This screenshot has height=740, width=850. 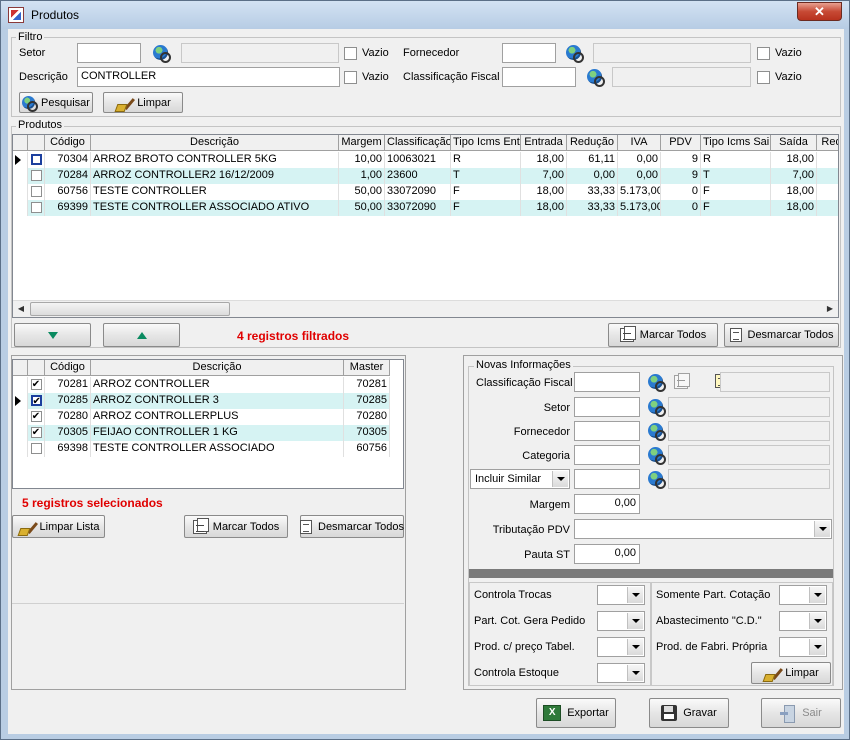 I want to click on col-header-margem: Margem, so click(x=362, y=143).